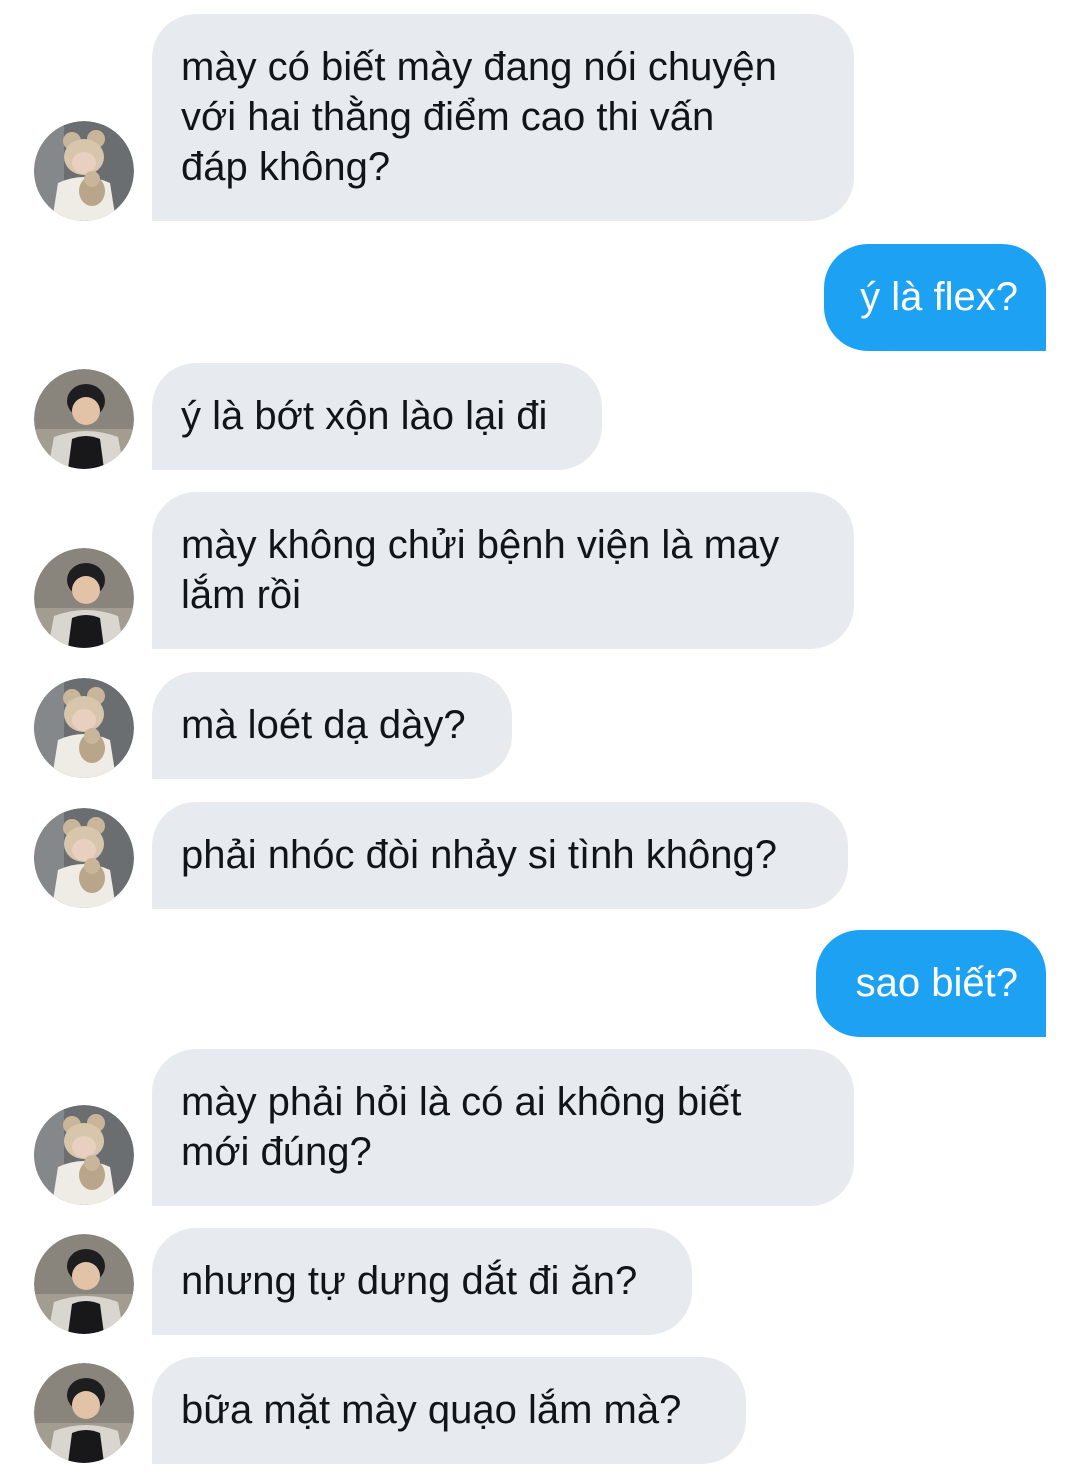  What do you see at coordinates (500, 855) in the screenshot?
I see `incoming-message-bubble: phải nhóc đòi nhảy si tình không?` at bounding box center [500, 855].